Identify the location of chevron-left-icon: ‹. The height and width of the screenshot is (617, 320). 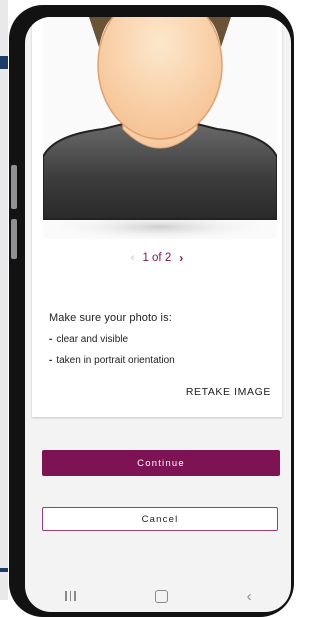
(133, 258).